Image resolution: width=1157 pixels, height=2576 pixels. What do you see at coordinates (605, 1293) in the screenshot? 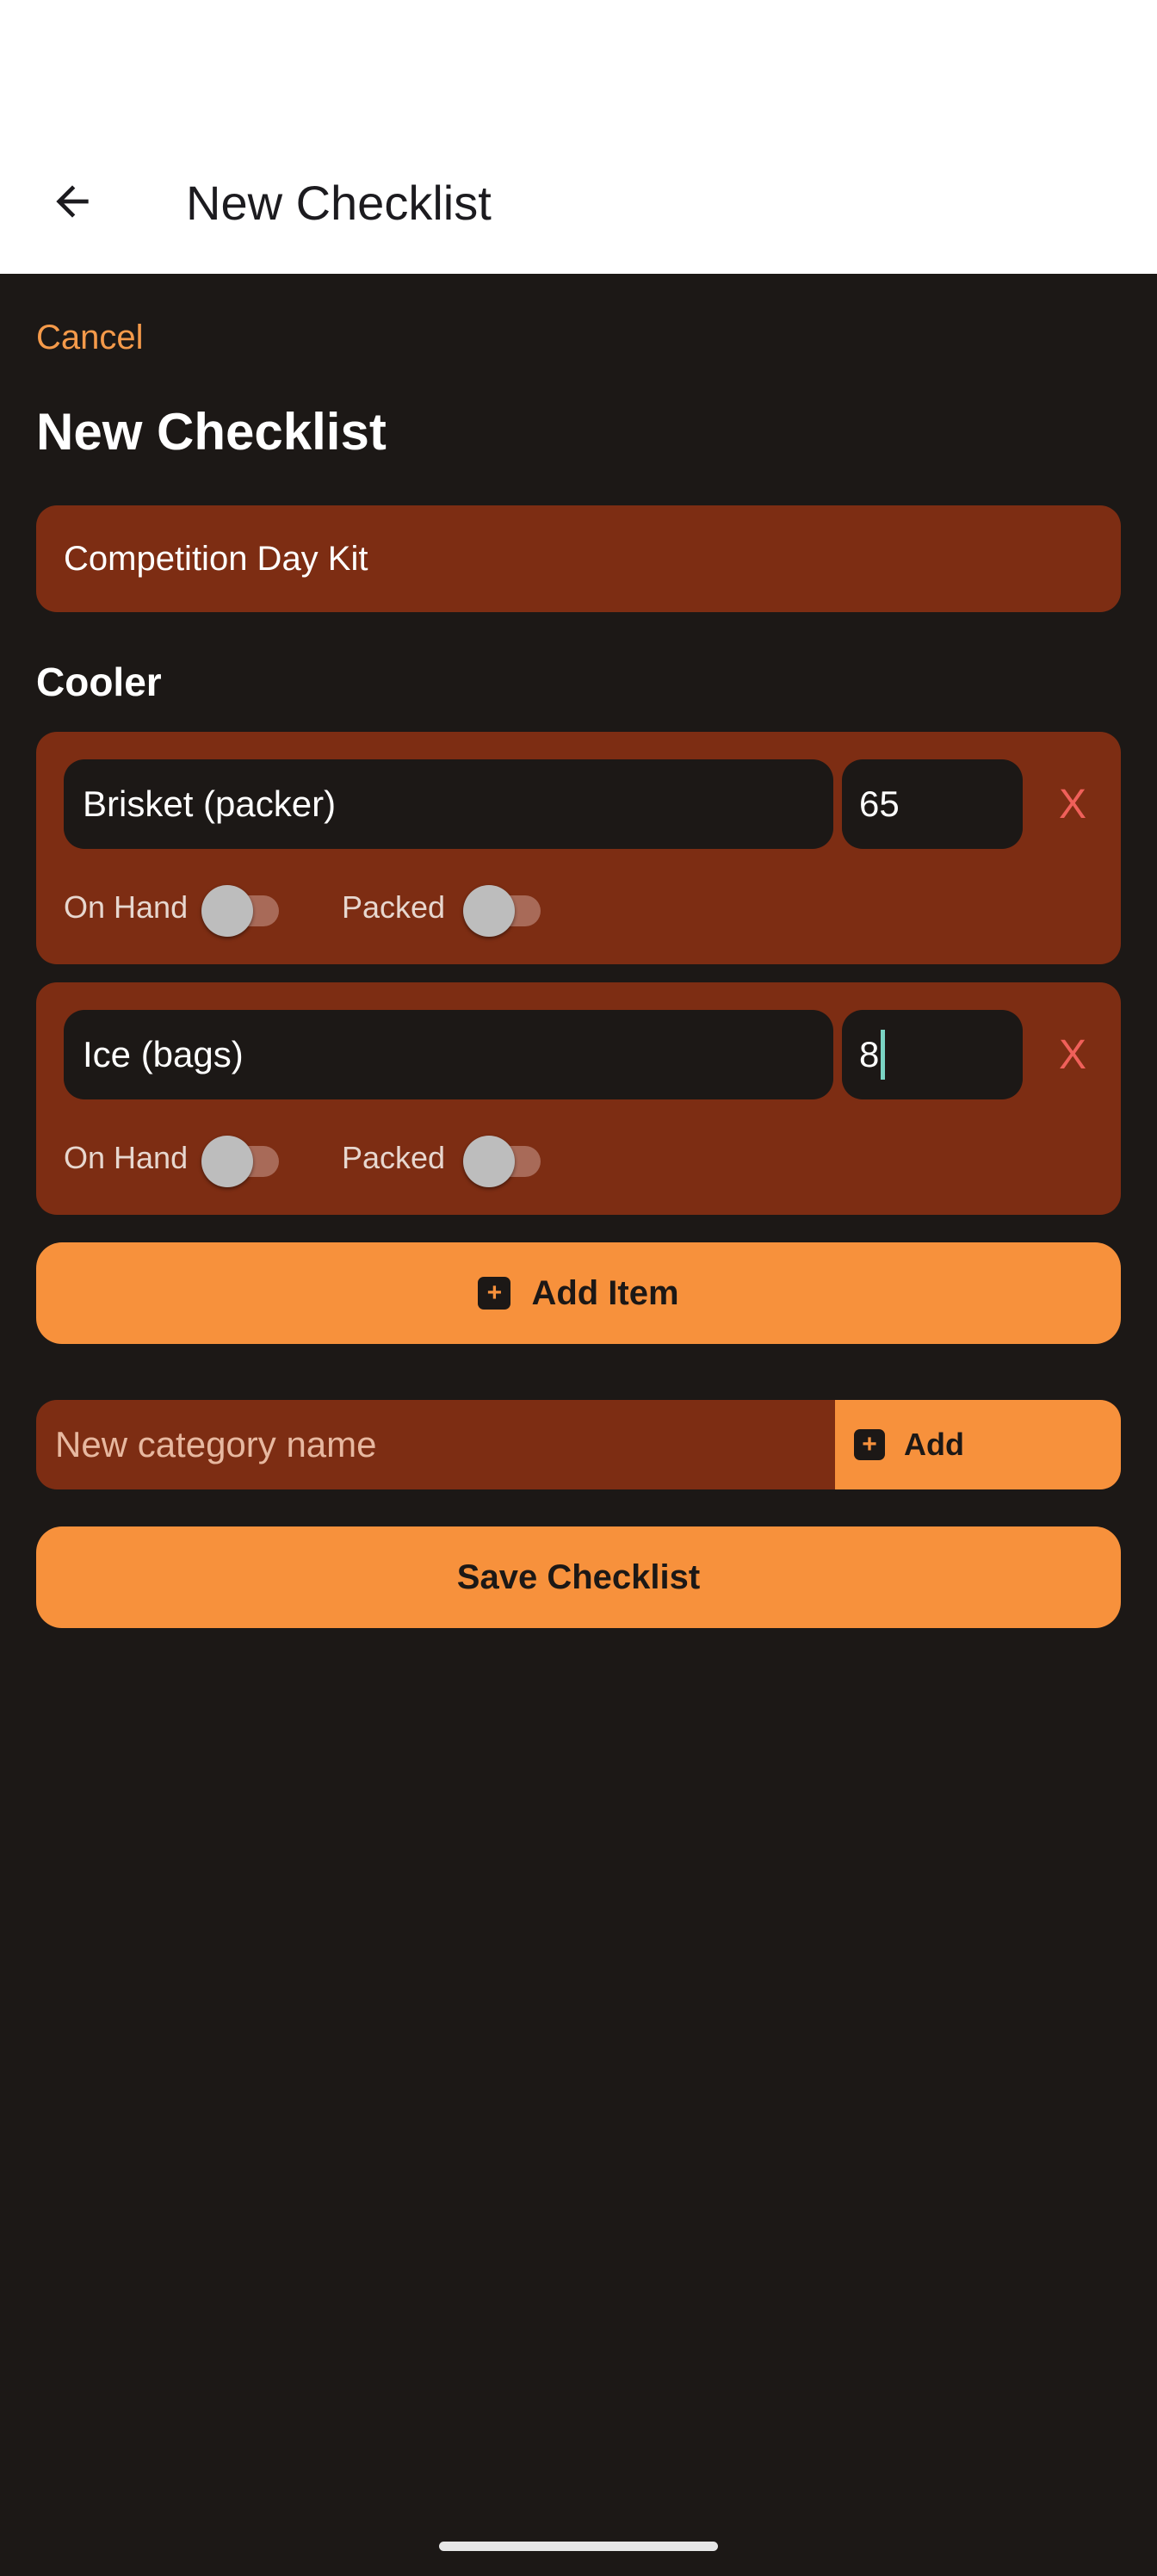
I see `add-item-label: Add Item` at bounding box center [605, 1293].